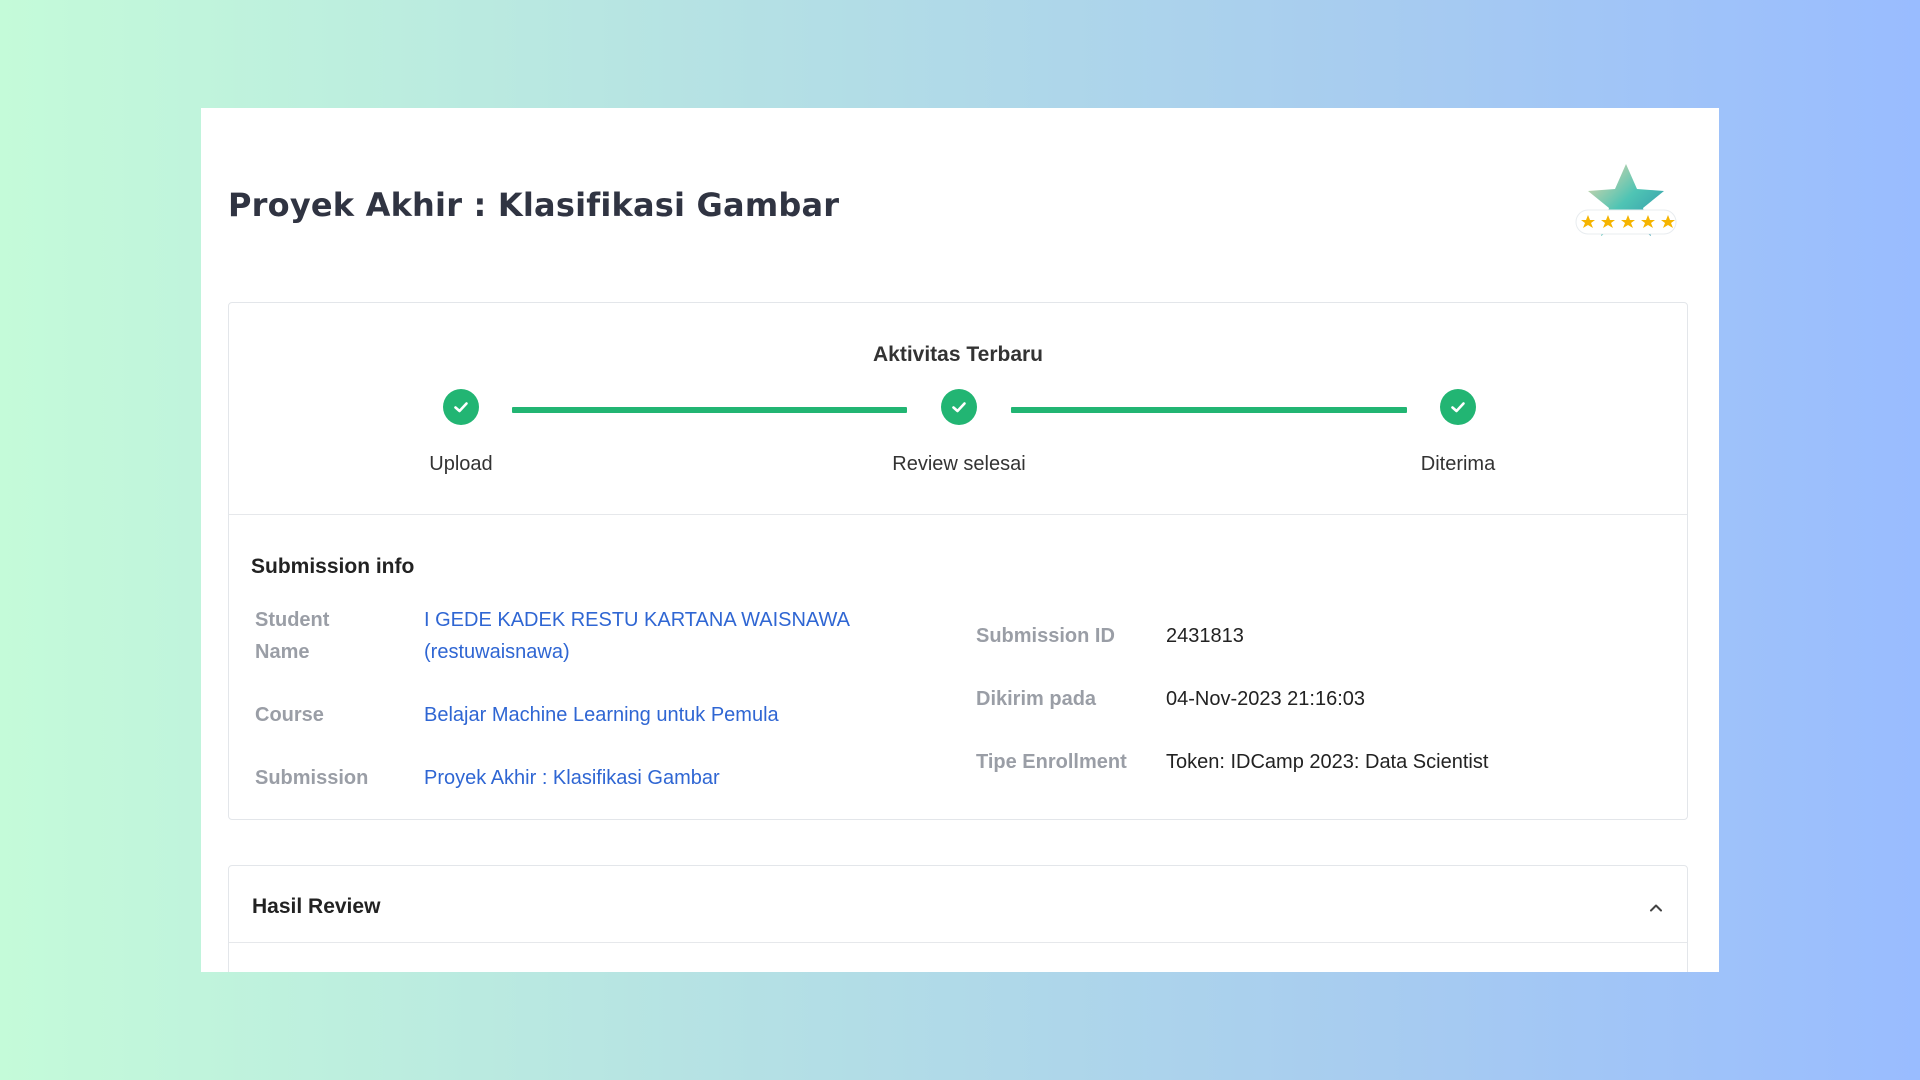  What do you see at coordinates (292, 620) in the screenshot?
I see `student-name-label-line1: Student` at bounding box center [292, 620].